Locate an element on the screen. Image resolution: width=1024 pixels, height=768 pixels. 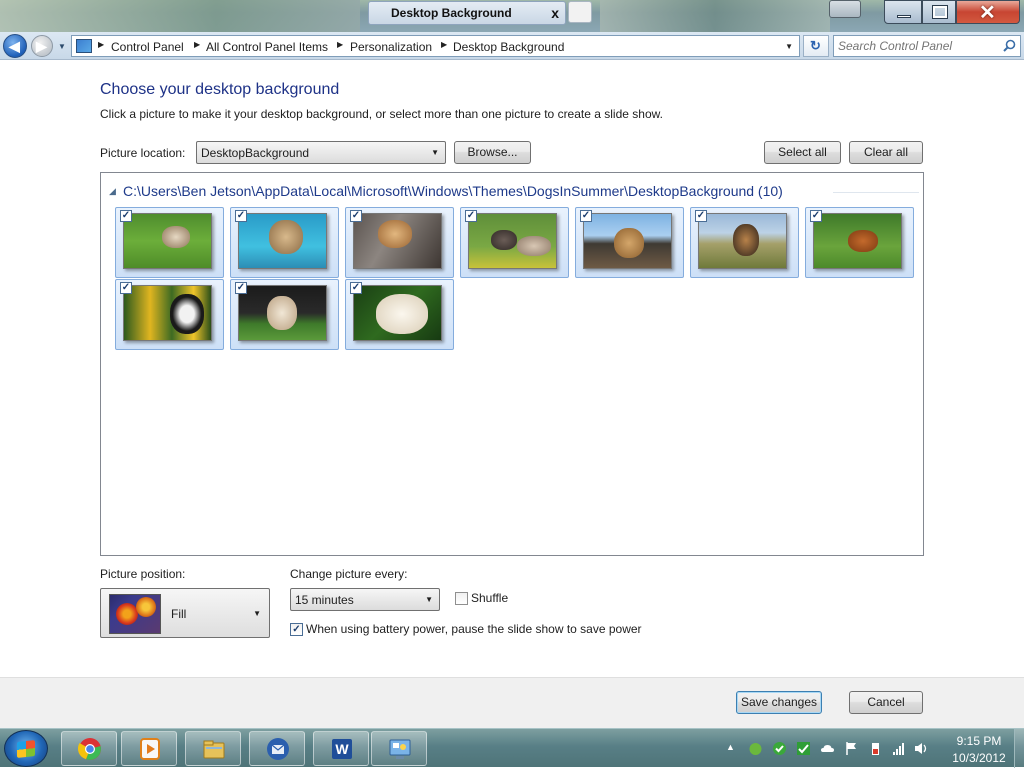
close-icon: ✕ is located at coordinates (987, 13).